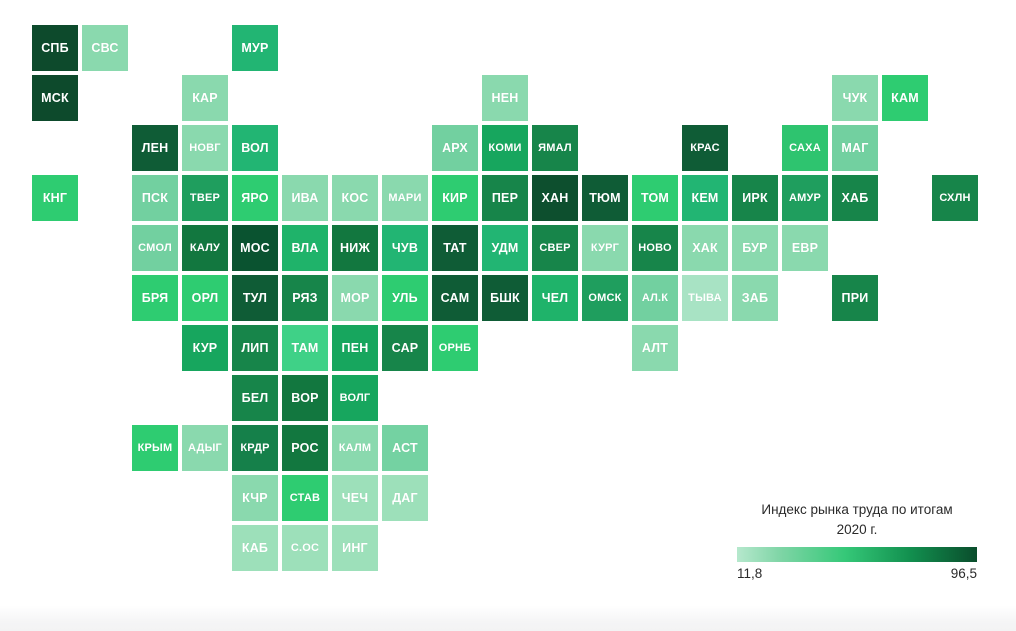 The height and width of the screenshot is (631, 1016). Describe the element at coordinates (355, 398) in the screenshot. I see `map-tile-волг: ВОЛГ` at that location.